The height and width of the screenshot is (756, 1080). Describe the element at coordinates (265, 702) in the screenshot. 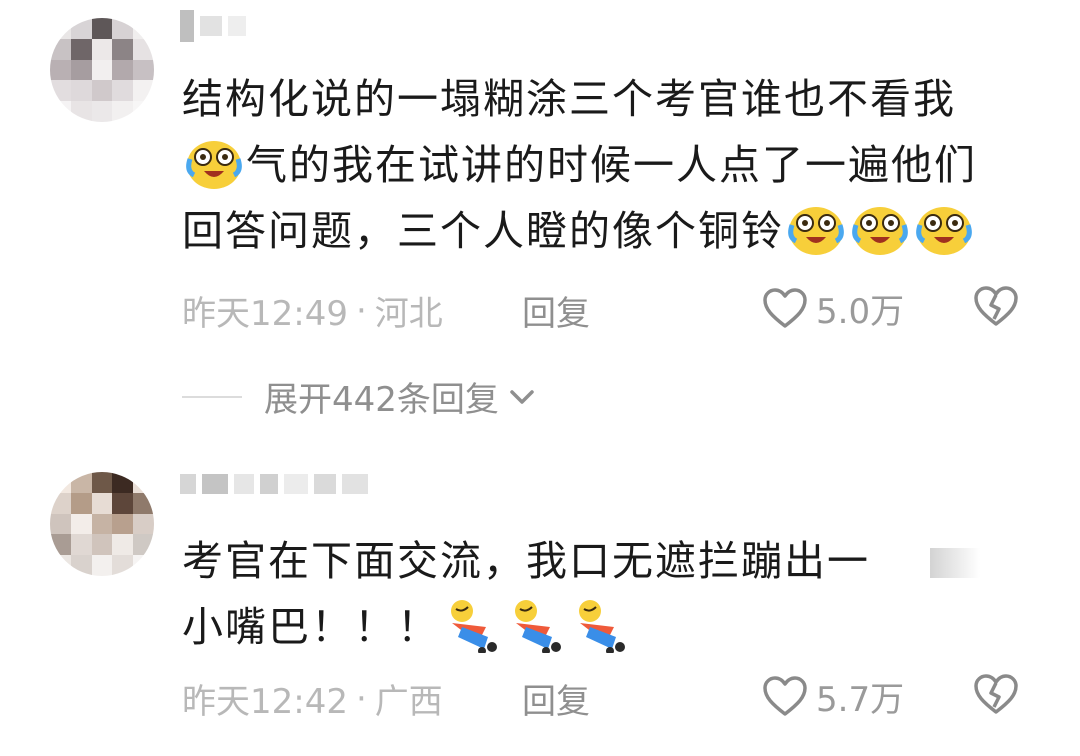

I see `comment-time: 昨天12:42` at that location.